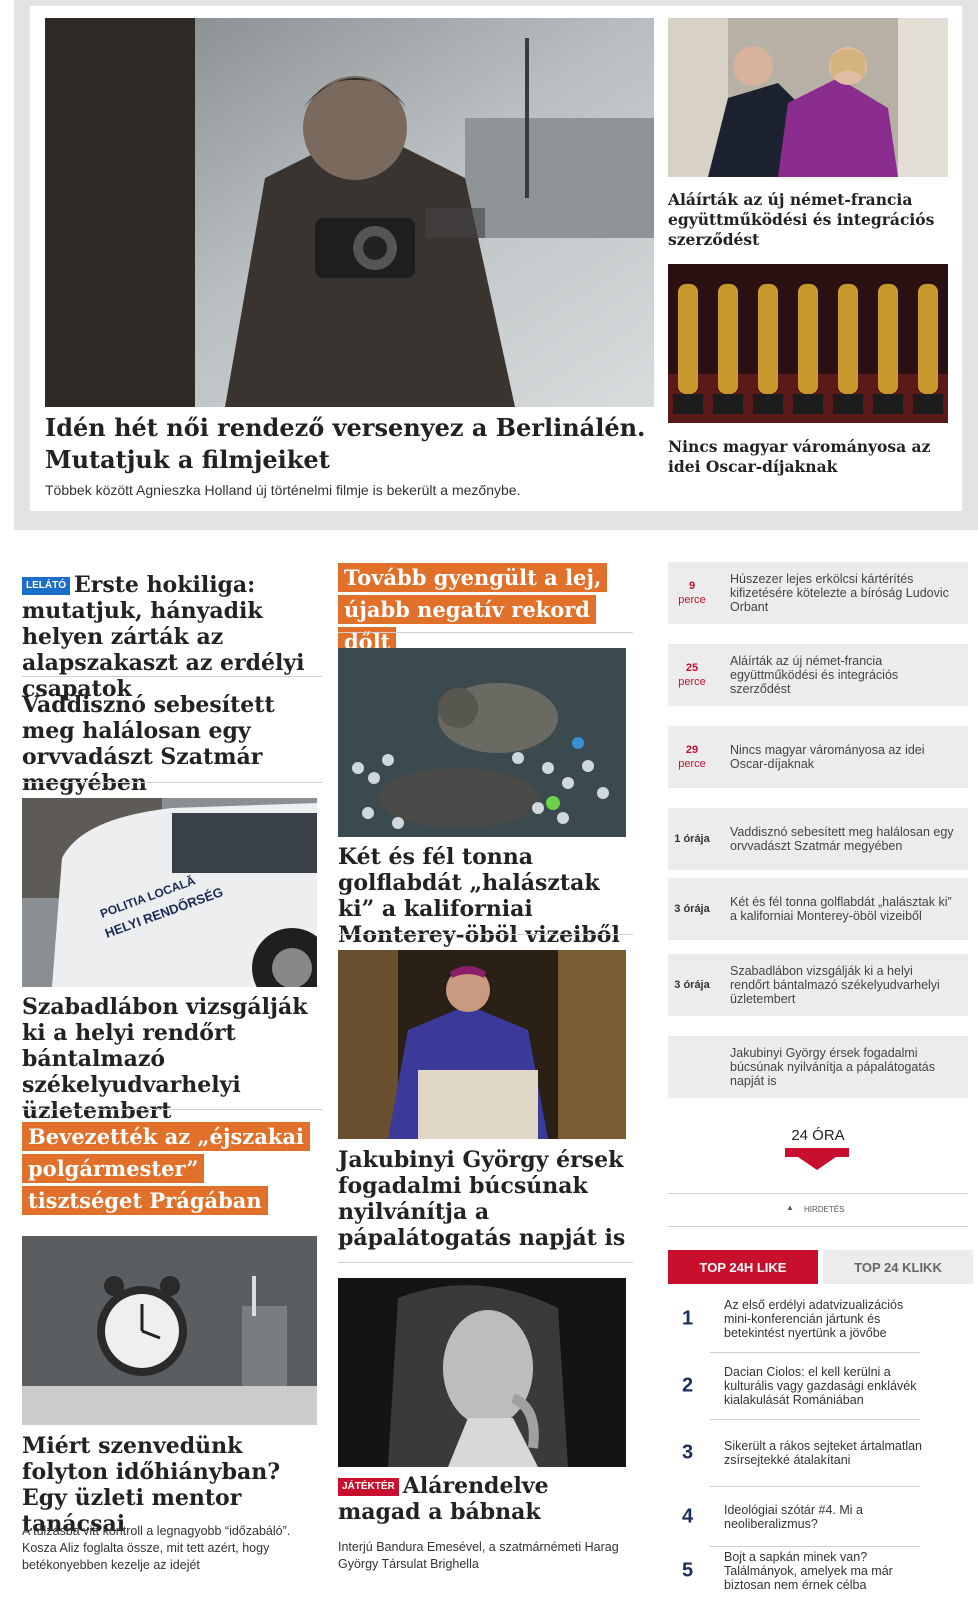  Describe the element at coordinates (808, 97) in the screenshot. I see `side-story-photo` at that location.